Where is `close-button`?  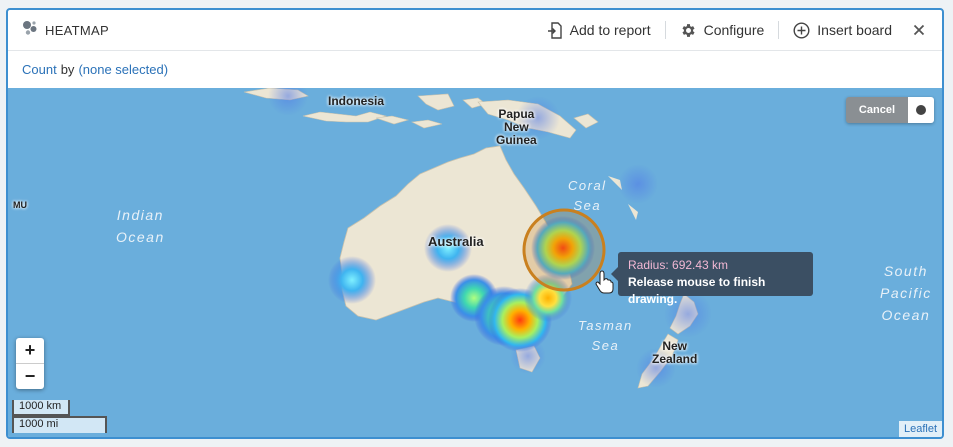
close-button is located at coordinates (919, 30).